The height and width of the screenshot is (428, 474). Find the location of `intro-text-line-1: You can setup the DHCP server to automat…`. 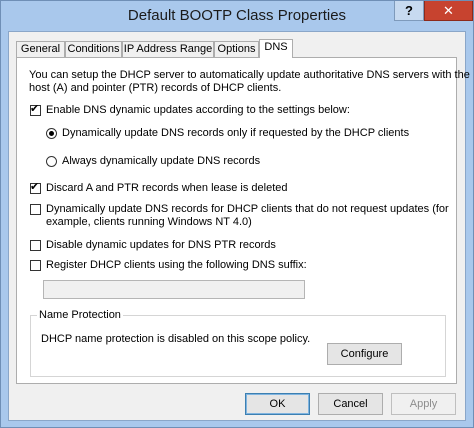

intro-text-line-1: You can setup the DHCP server to automat… is located at coordinates (249, 75).